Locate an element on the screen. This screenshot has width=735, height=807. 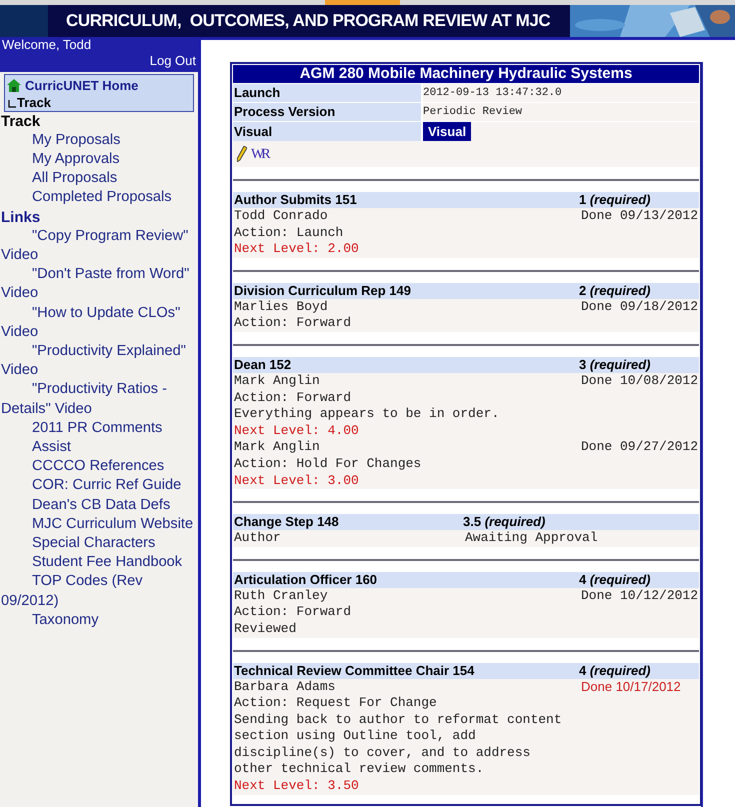
home-link: CurricUNET Home is located at coordinates (81, 86).